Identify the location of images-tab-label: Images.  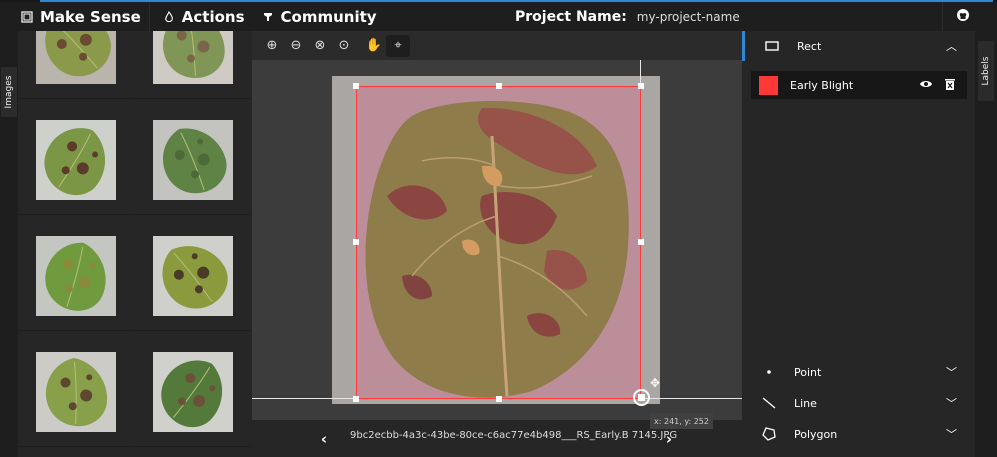
(9, 92).